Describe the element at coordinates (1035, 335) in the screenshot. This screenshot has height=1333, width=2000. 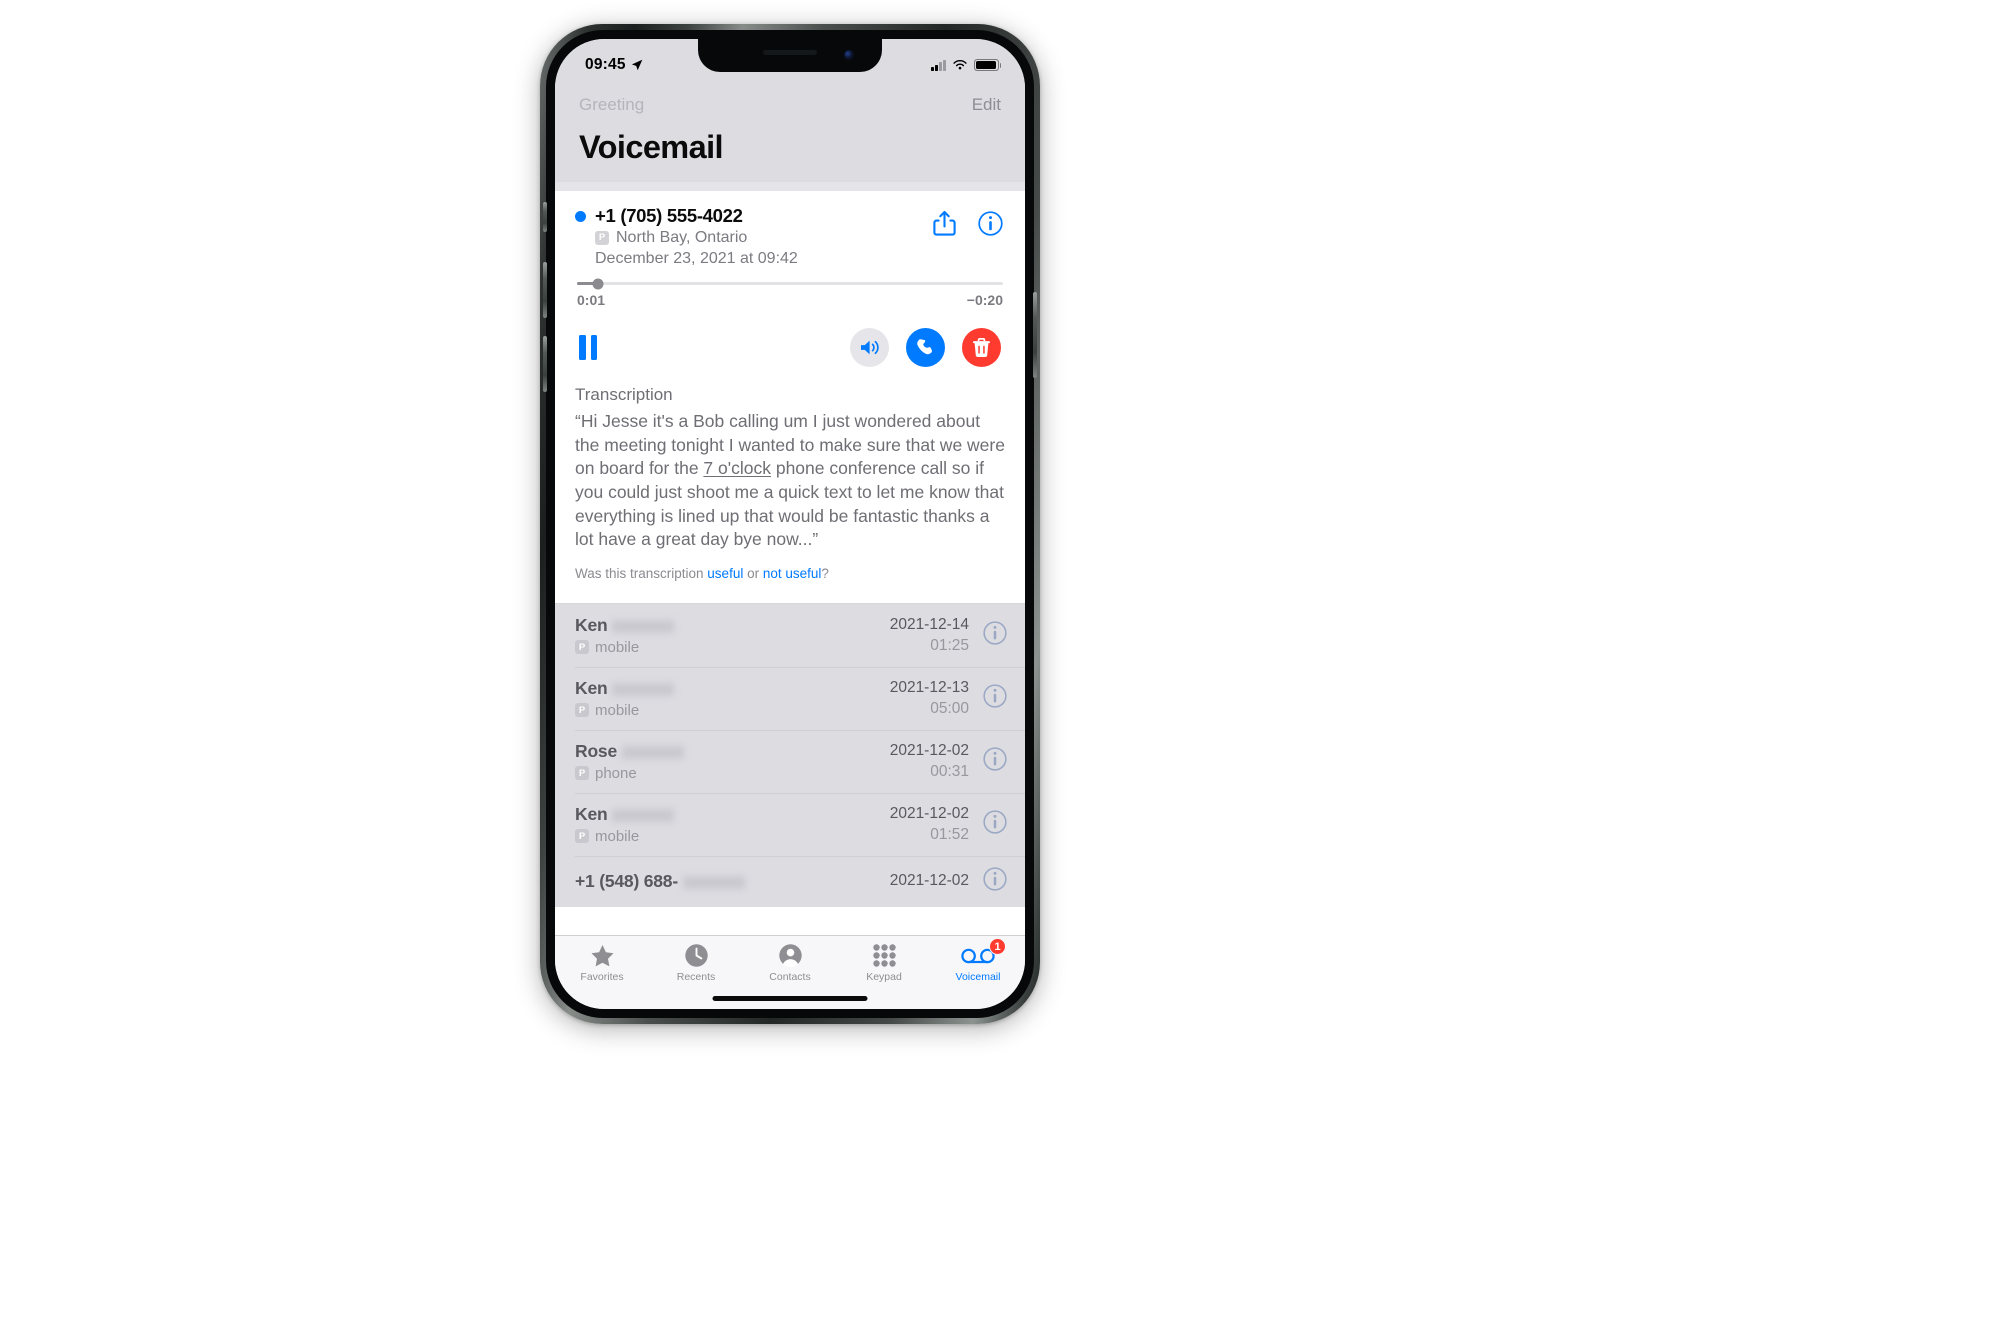
I see `power-button` at that location.